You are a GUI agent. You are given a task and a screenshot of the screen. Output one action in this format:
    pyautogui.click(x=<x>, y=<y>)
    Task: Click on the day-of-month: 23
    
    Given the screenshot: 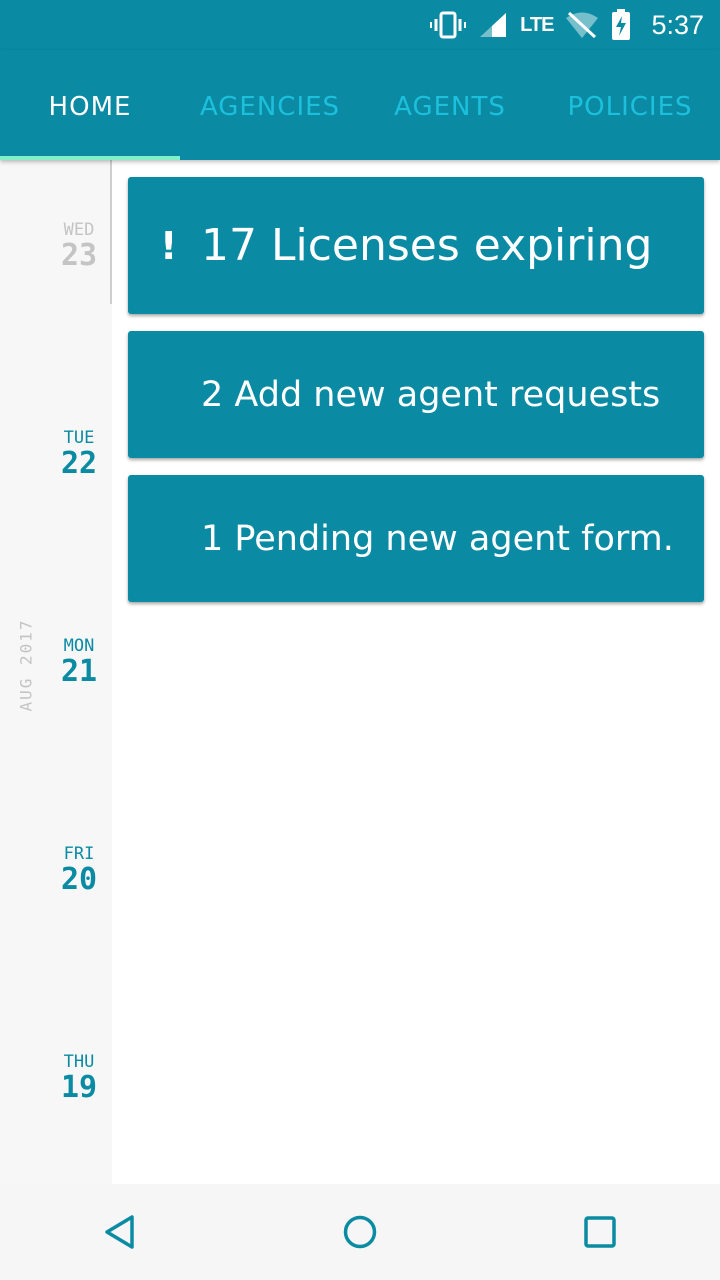 What is the action you would take?
    pyautogui.click(x=79, y=255)
    